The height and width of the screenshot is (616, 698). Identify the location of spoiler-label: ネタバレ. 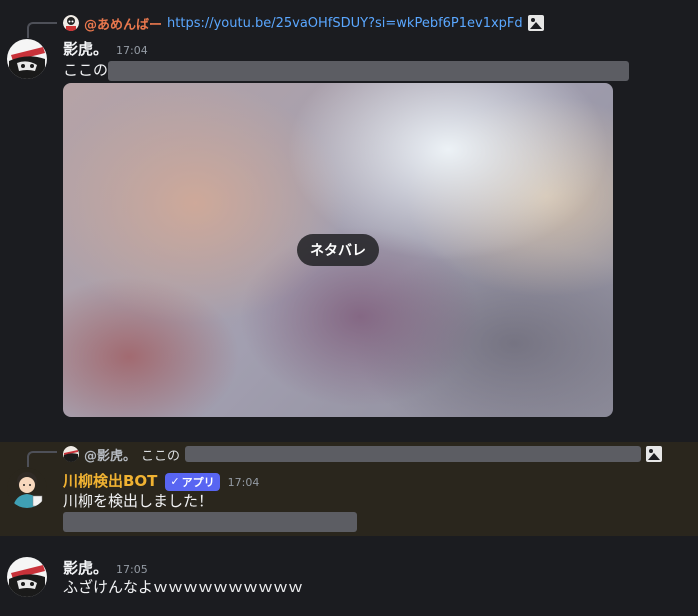
(338, 250).